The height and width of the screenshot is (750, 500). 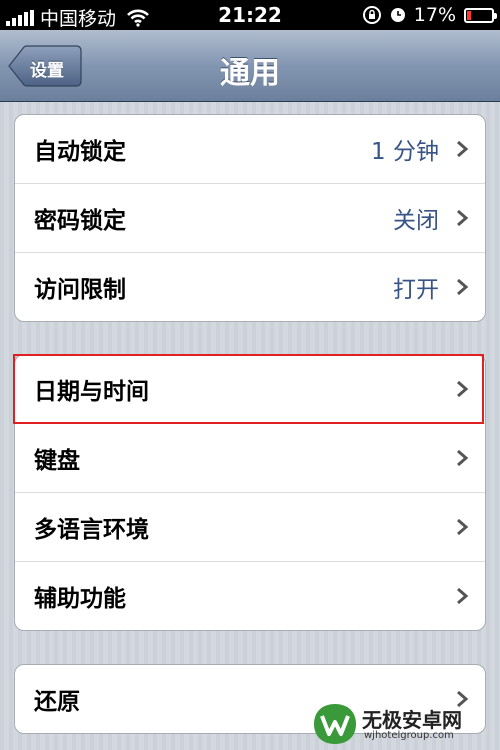 What do you see at coordinates (250, 287) in the screenshot?
I see `row-restrictions: 访问限制 打开` at bounding box center [250, 287].